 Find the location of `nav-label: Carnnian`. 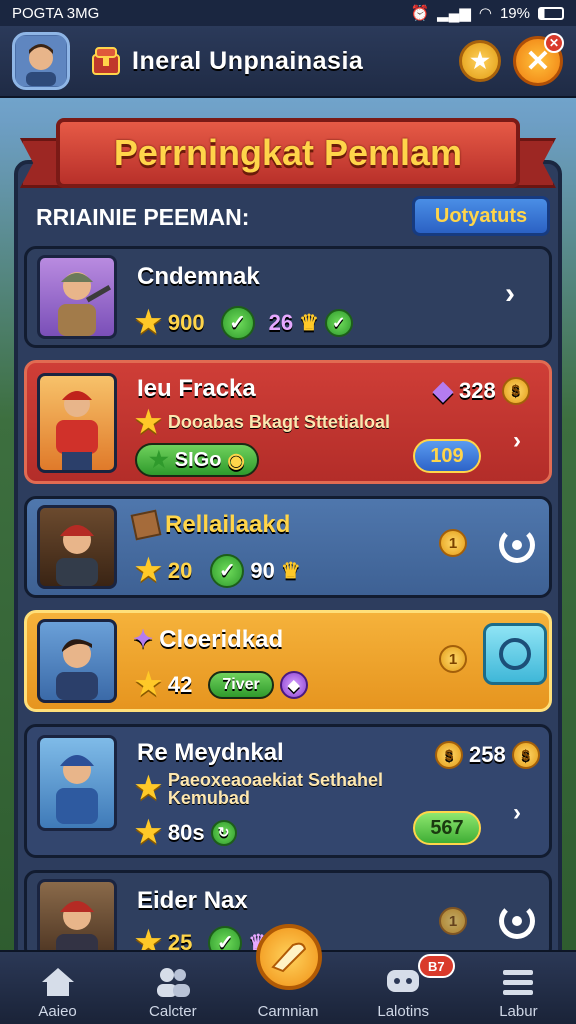

nav-label: Carnnian is located at coordinates (288, 1011).